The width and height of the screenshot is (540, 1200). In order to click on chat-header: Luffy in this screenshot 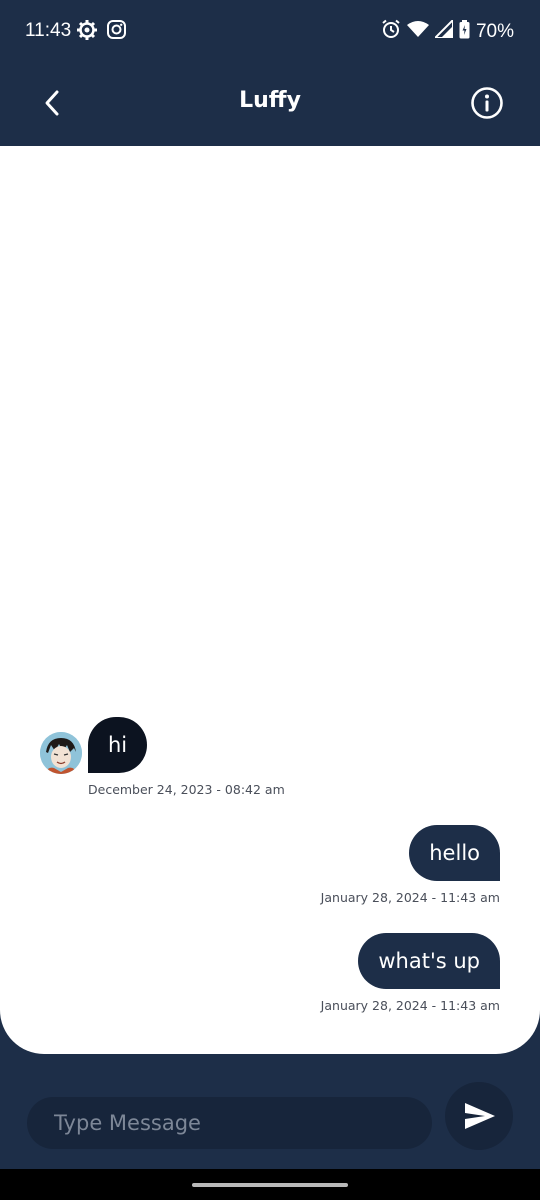, I will do `click(270, 104)`.